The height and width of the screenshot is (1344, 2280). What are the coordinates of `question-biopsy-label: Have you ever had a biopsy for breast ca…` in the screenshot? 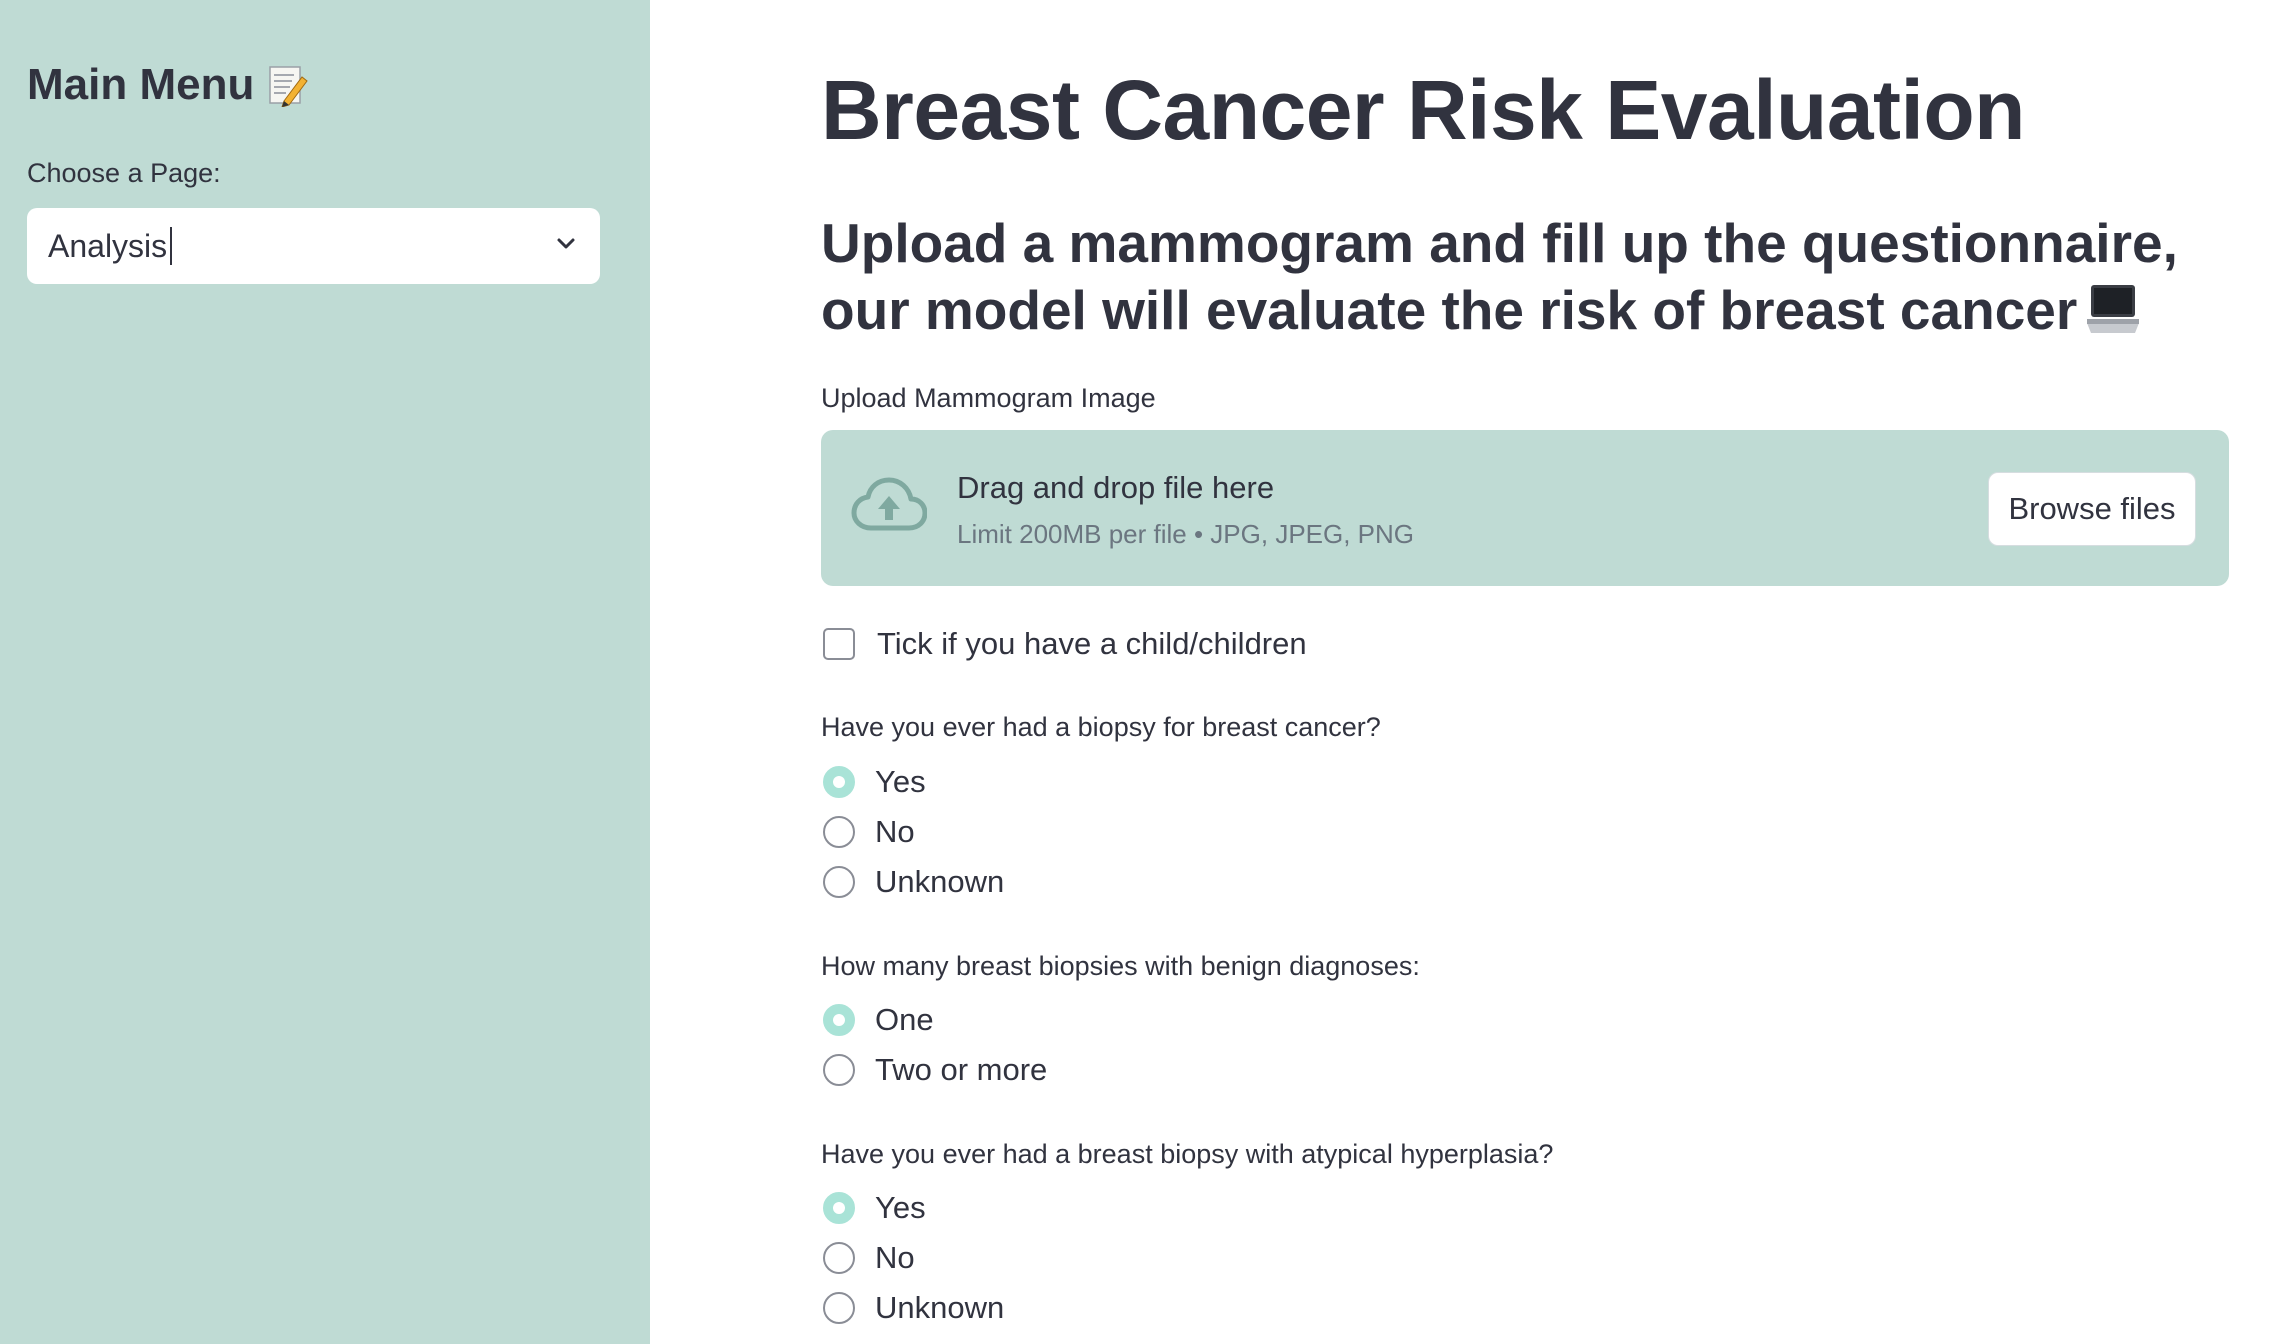 It's located at (1101, 727).